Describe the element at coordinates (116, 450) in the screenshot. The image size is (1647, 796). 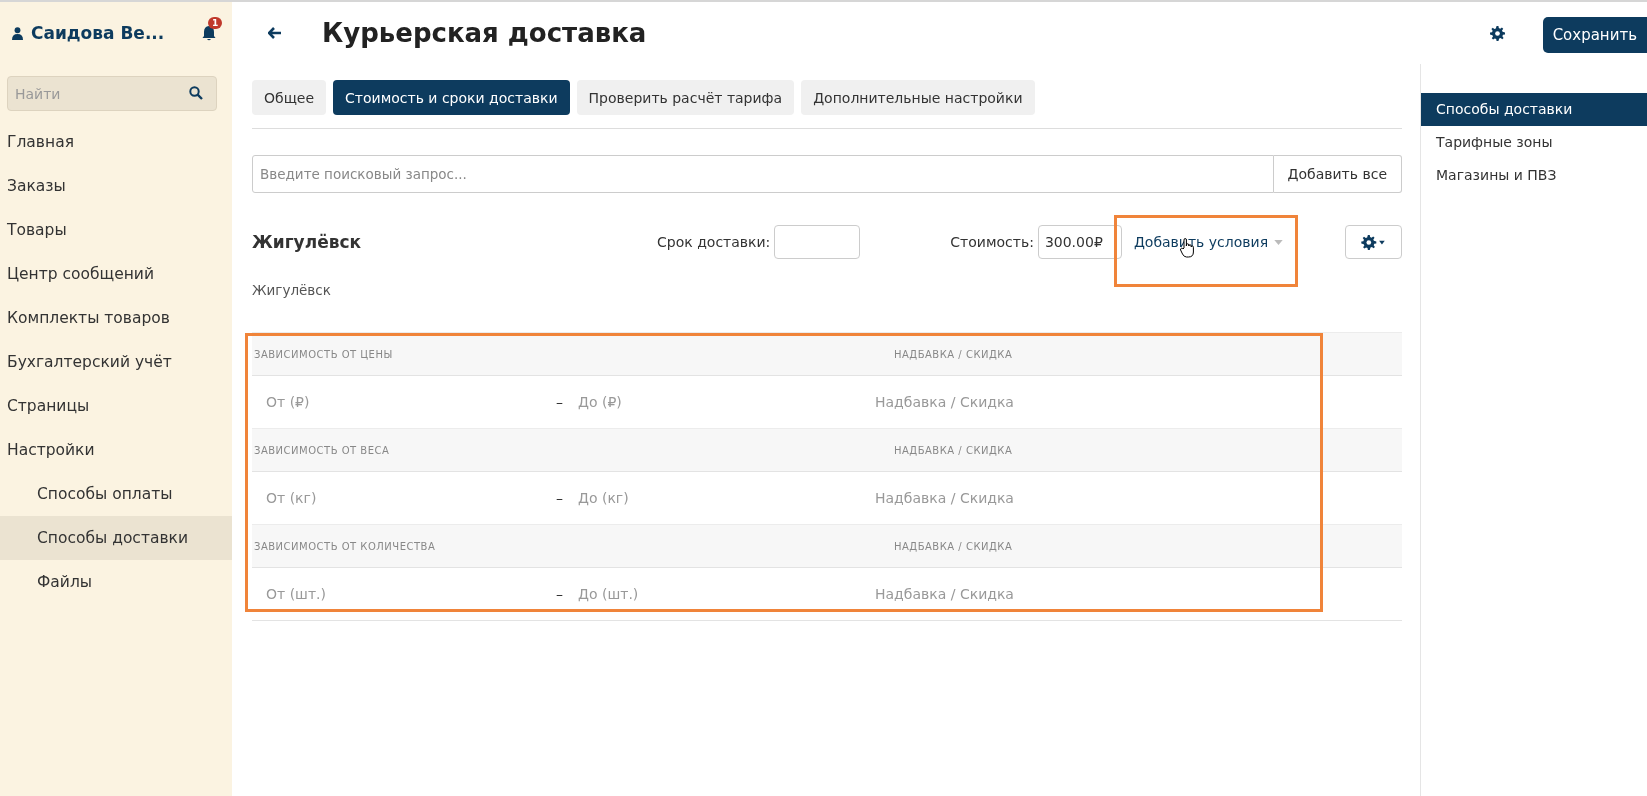
I see `nav-item: Настройки` at that location.